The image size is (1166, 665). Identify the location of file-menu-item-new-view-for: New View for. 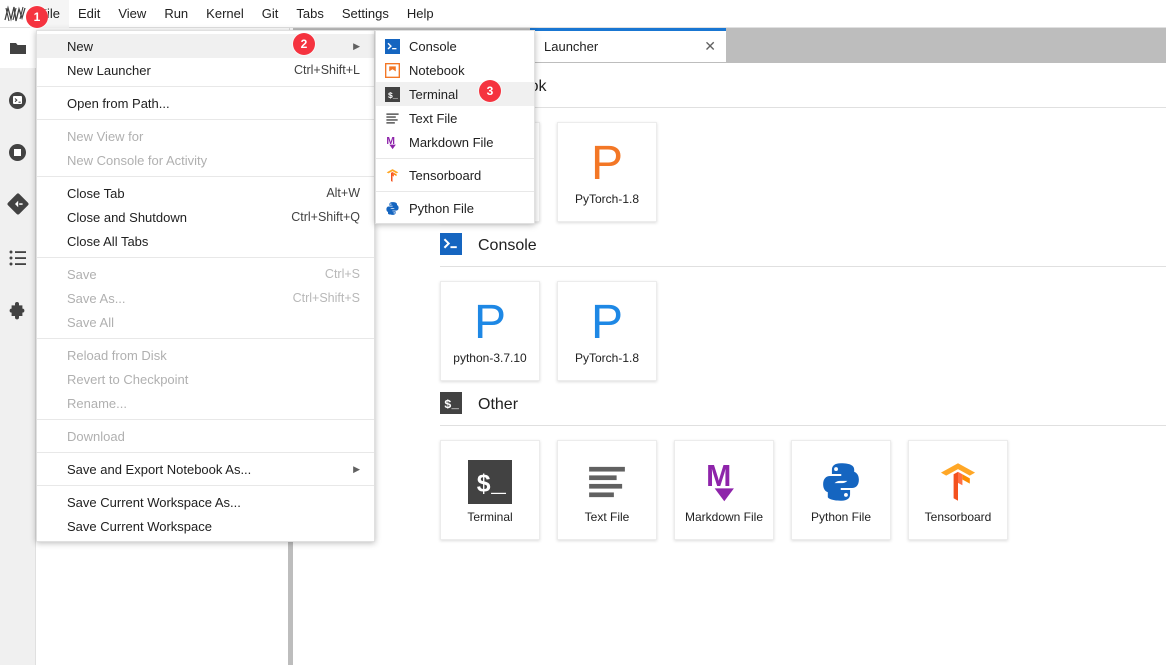
(205, 136).